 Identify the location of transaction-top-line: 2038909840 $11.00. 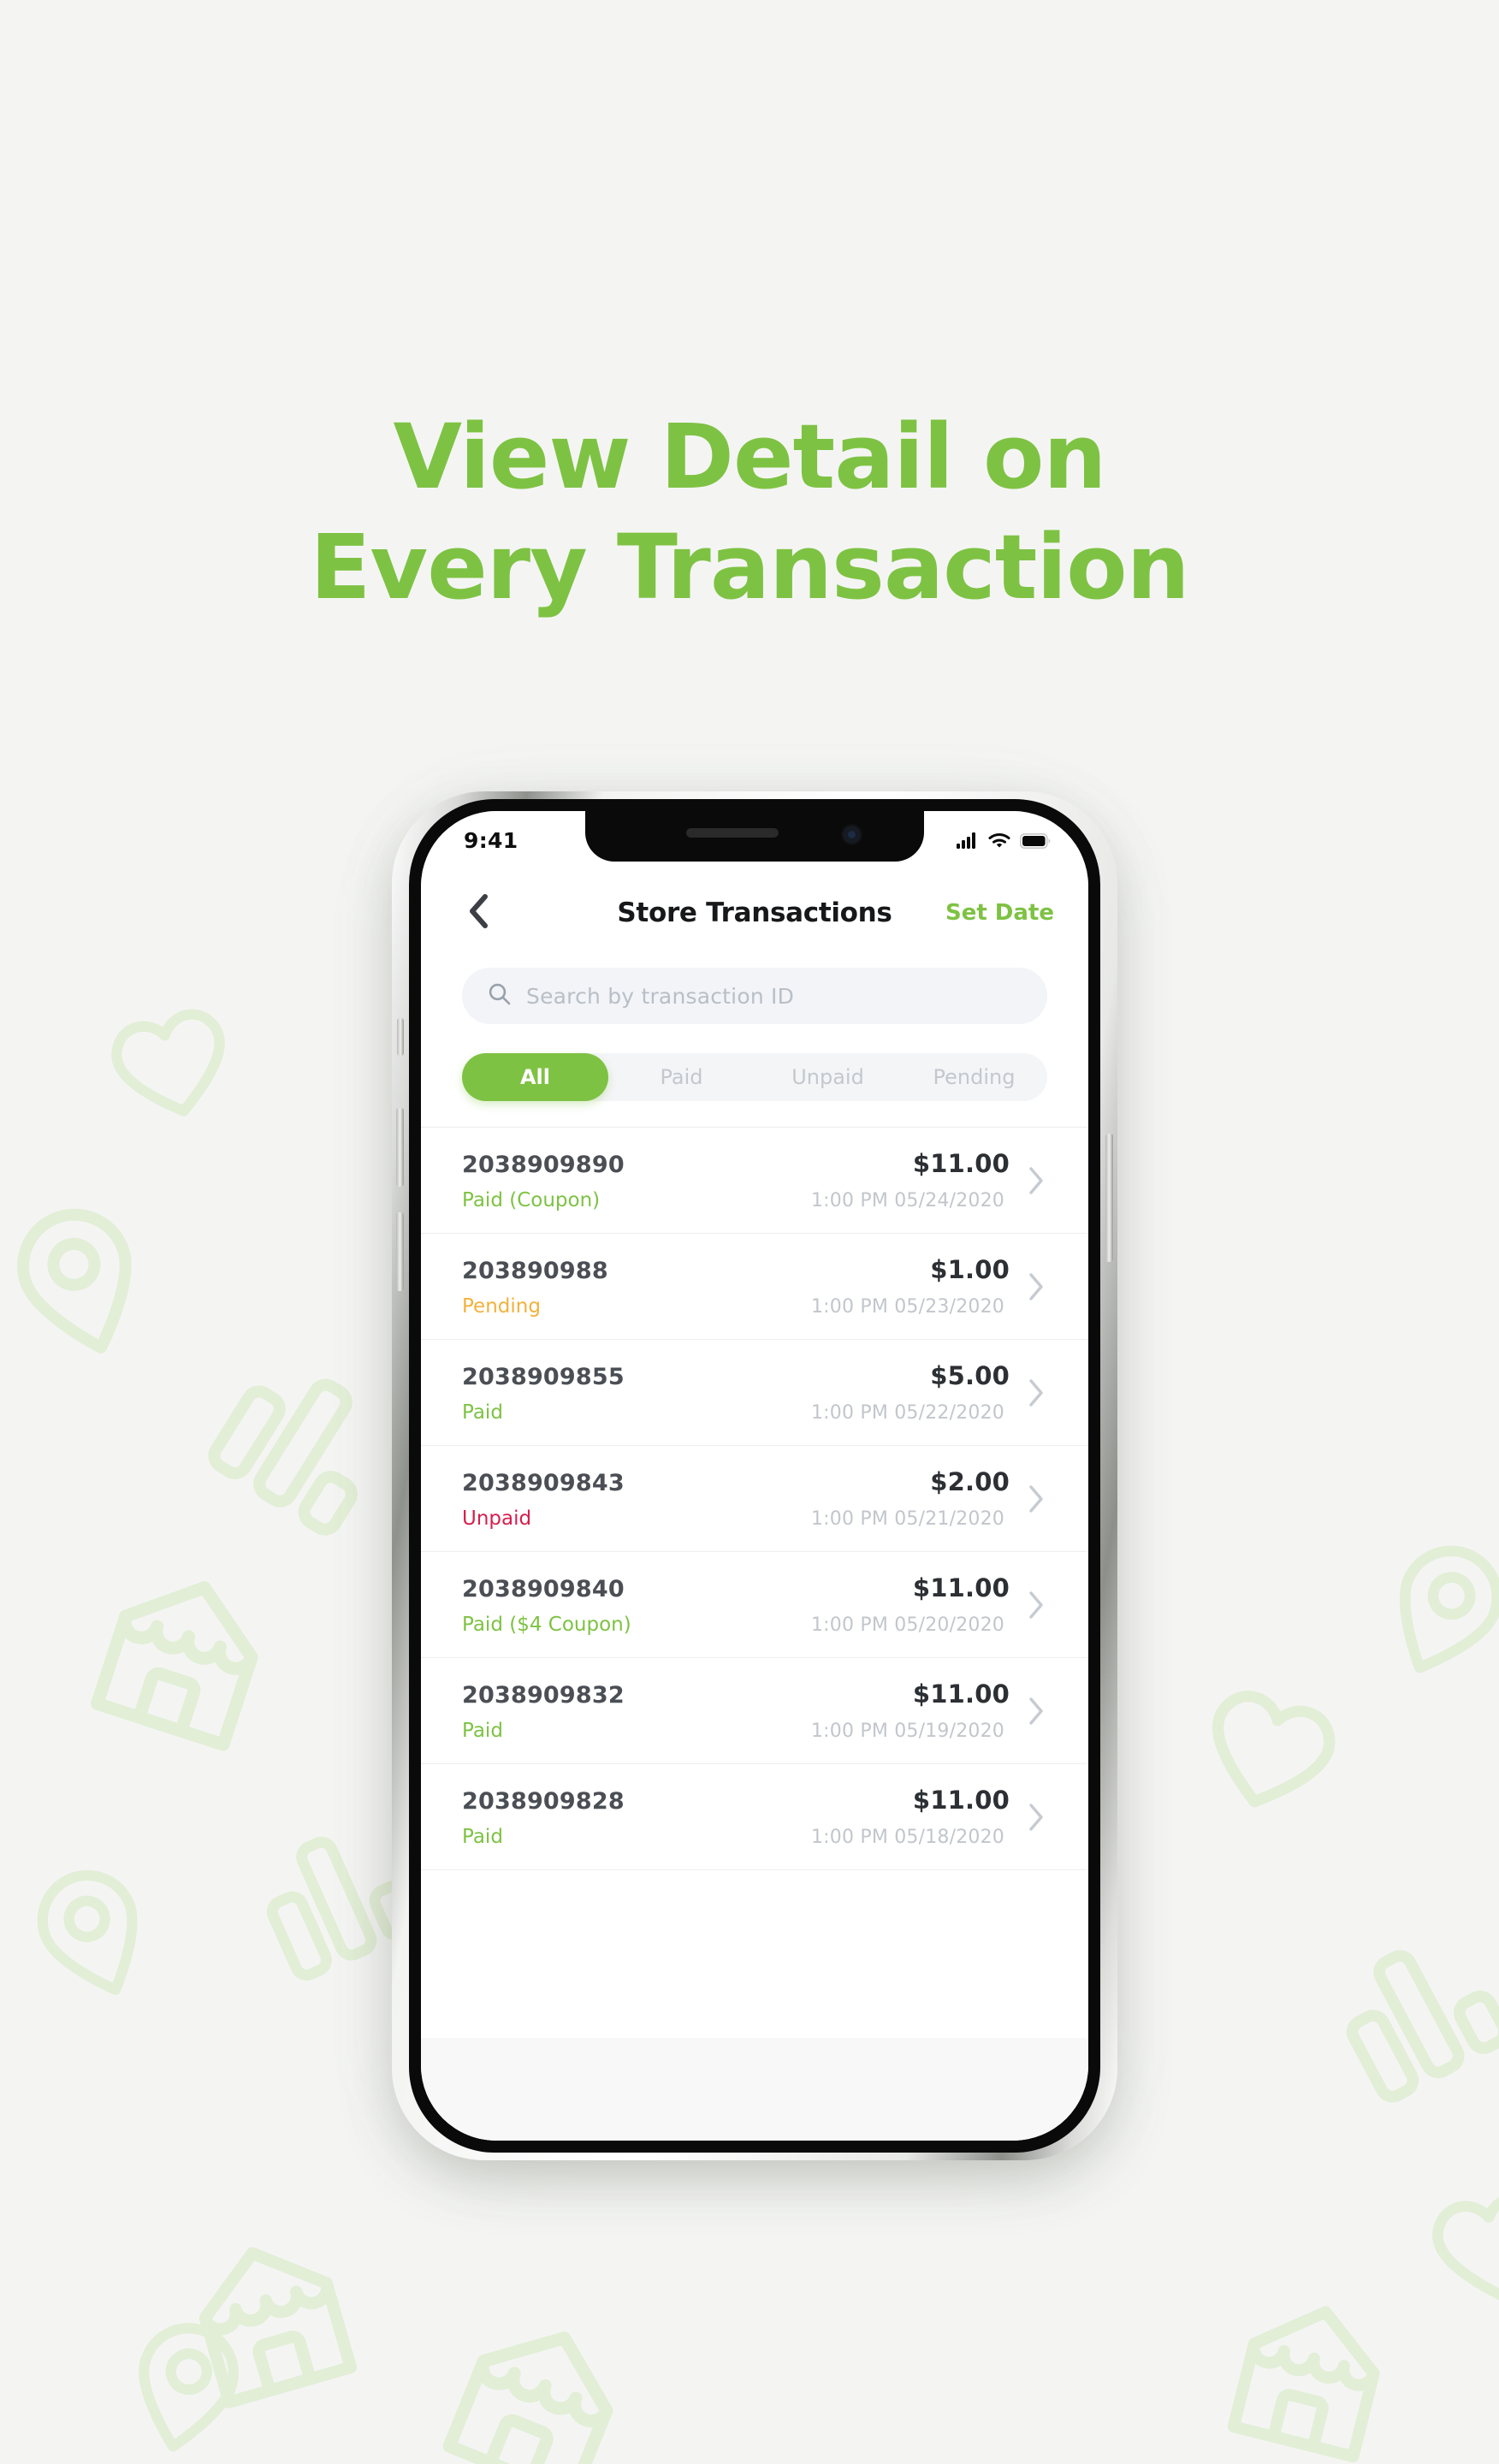
(736, 1587).